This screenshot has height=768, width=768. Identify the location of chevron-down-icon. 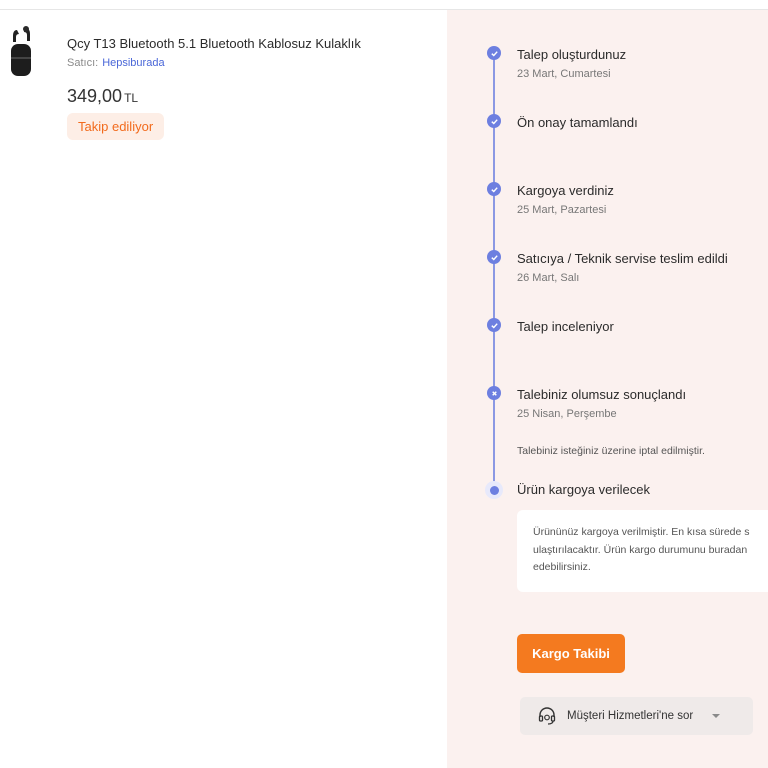
(716, 716).